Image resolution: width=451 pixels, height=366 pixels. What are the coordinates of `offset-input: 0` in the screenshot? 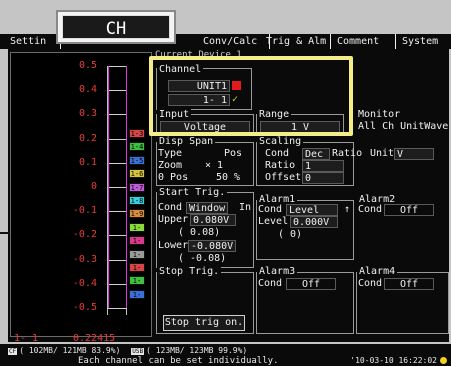 It's located at (323, 178).